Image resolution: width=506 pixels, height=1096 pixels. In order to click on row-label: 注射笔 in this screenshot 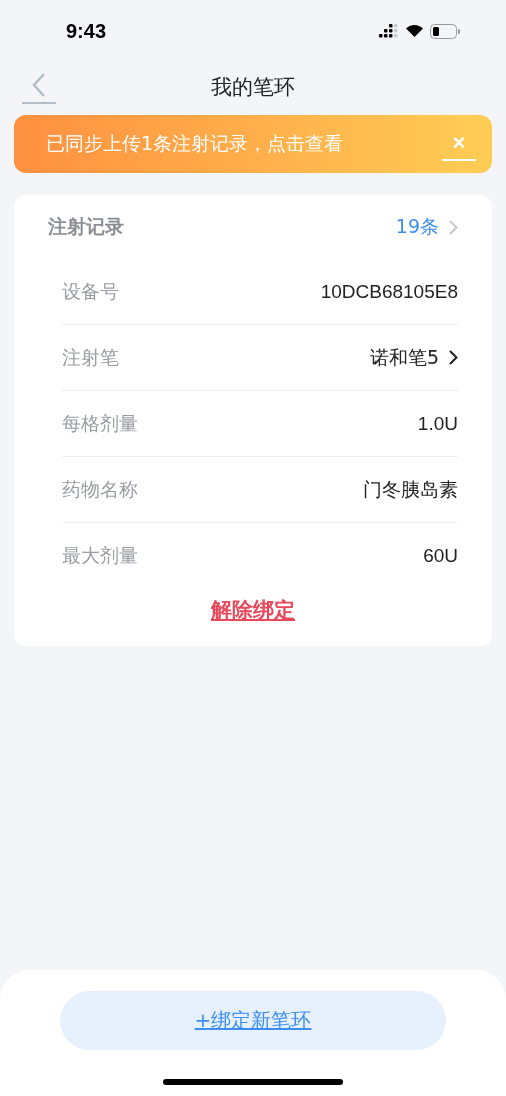, I will do `click(90, 357)`.